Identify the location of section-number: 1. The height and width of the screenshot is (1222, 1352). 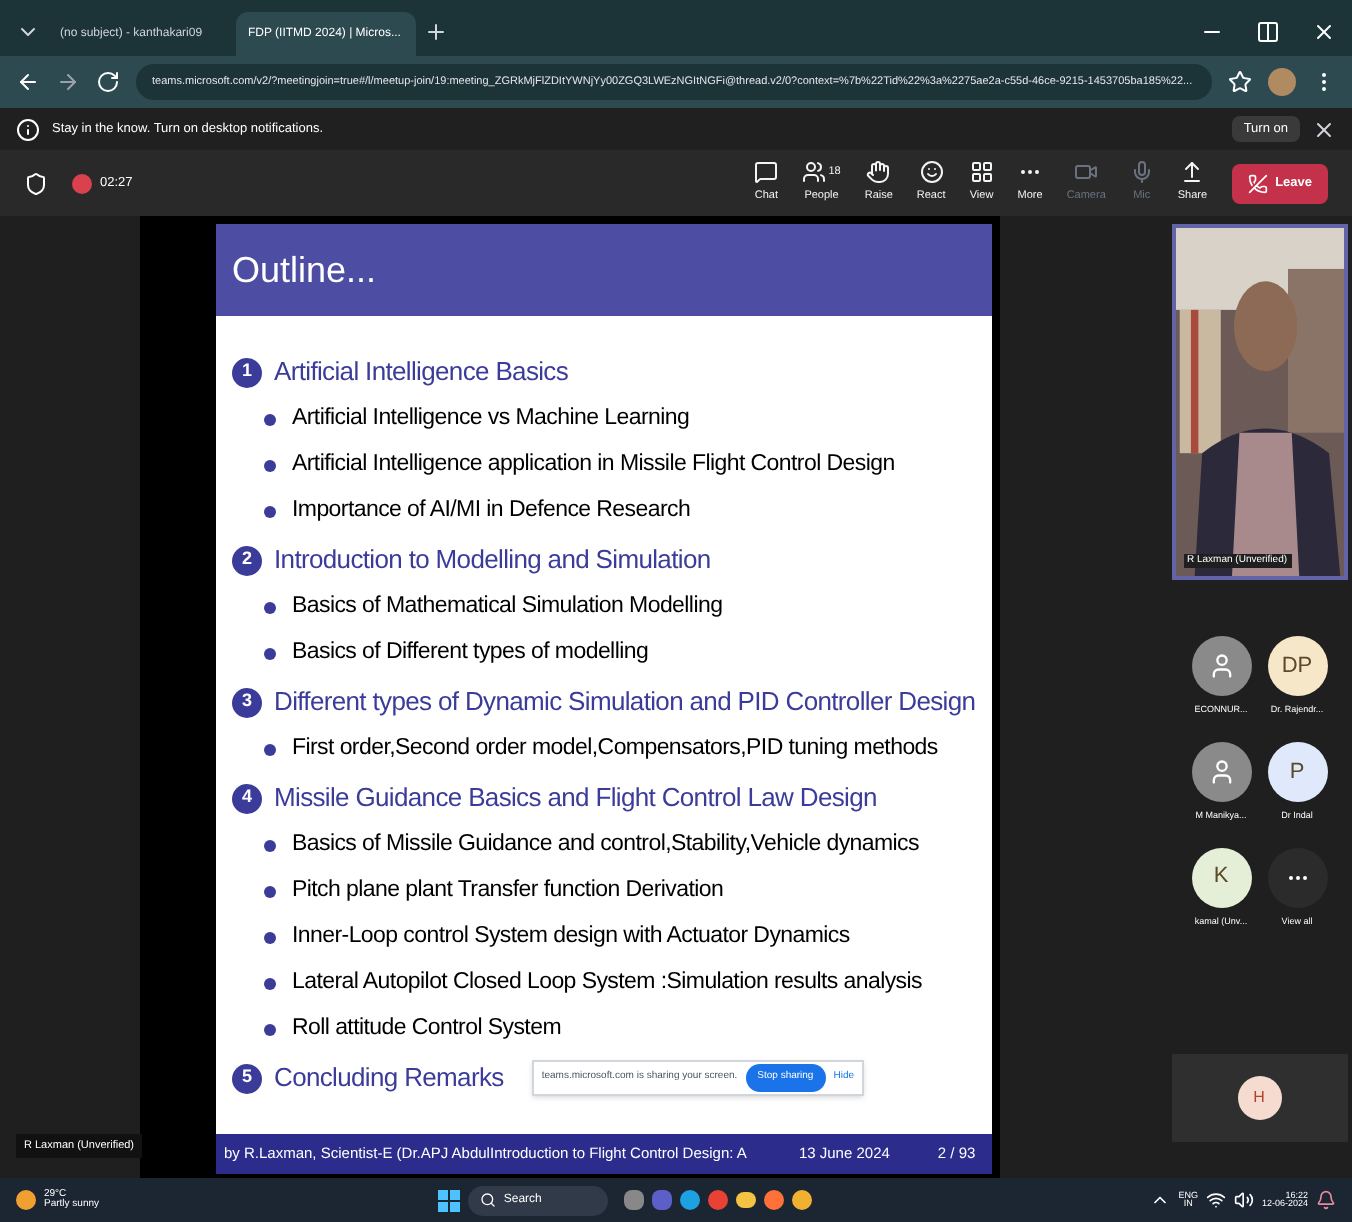
(247, 372).